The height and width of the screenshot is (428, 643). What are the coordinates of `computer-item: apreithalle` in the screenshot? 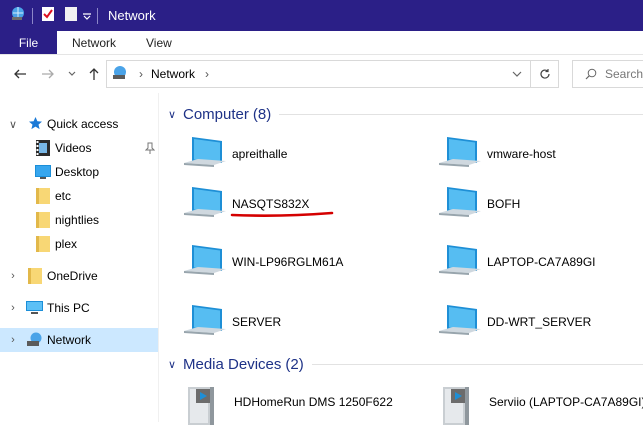 It's located at (290, 153).